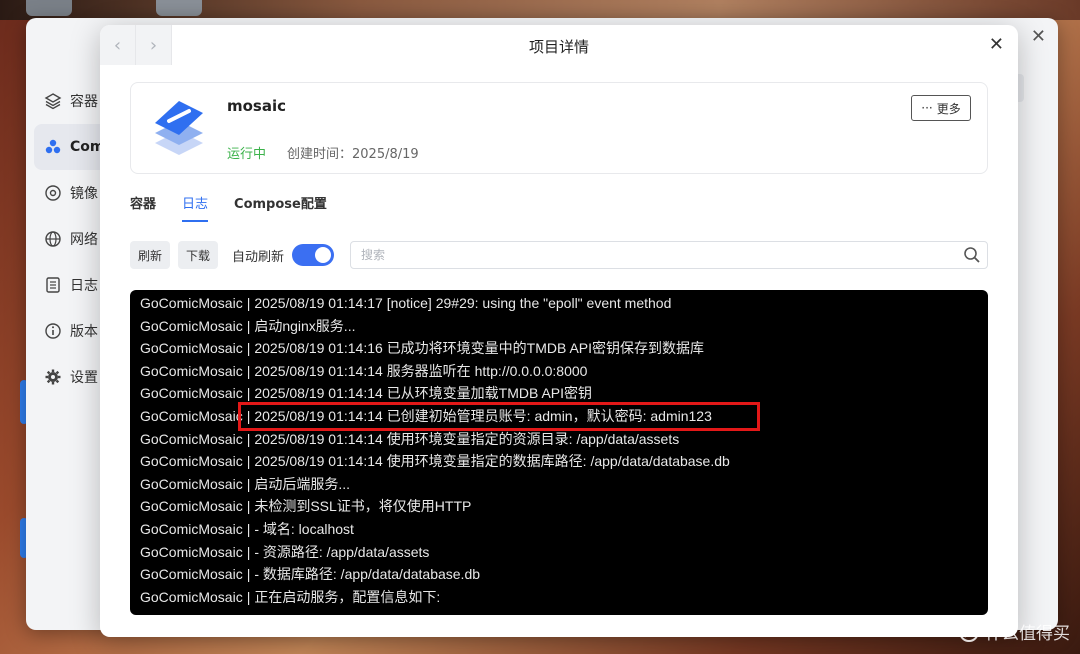 The height and width of the screenshot is (654, 1080). What do you see at coordinates (195, 207) in the screenshot?
I see `tab-logs: 日志` at bounding box center [195, 207].